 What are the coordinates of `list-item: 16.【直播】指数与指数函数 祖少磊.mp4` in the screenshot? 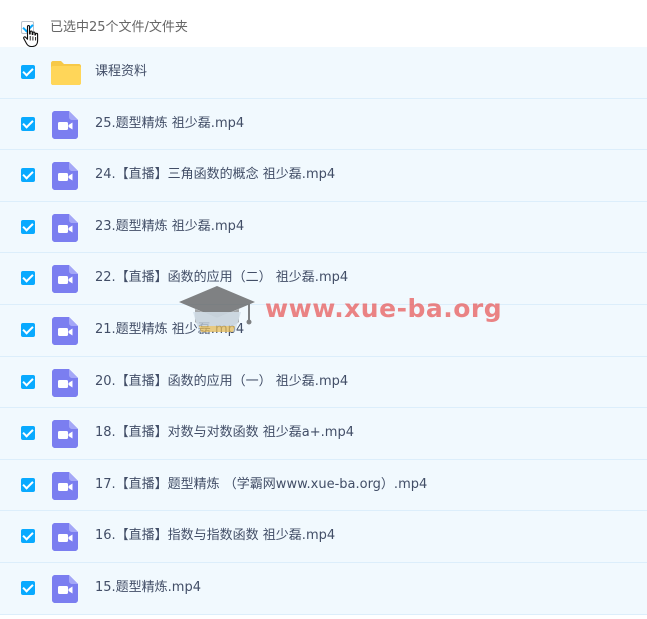 It's located at (323, 537).